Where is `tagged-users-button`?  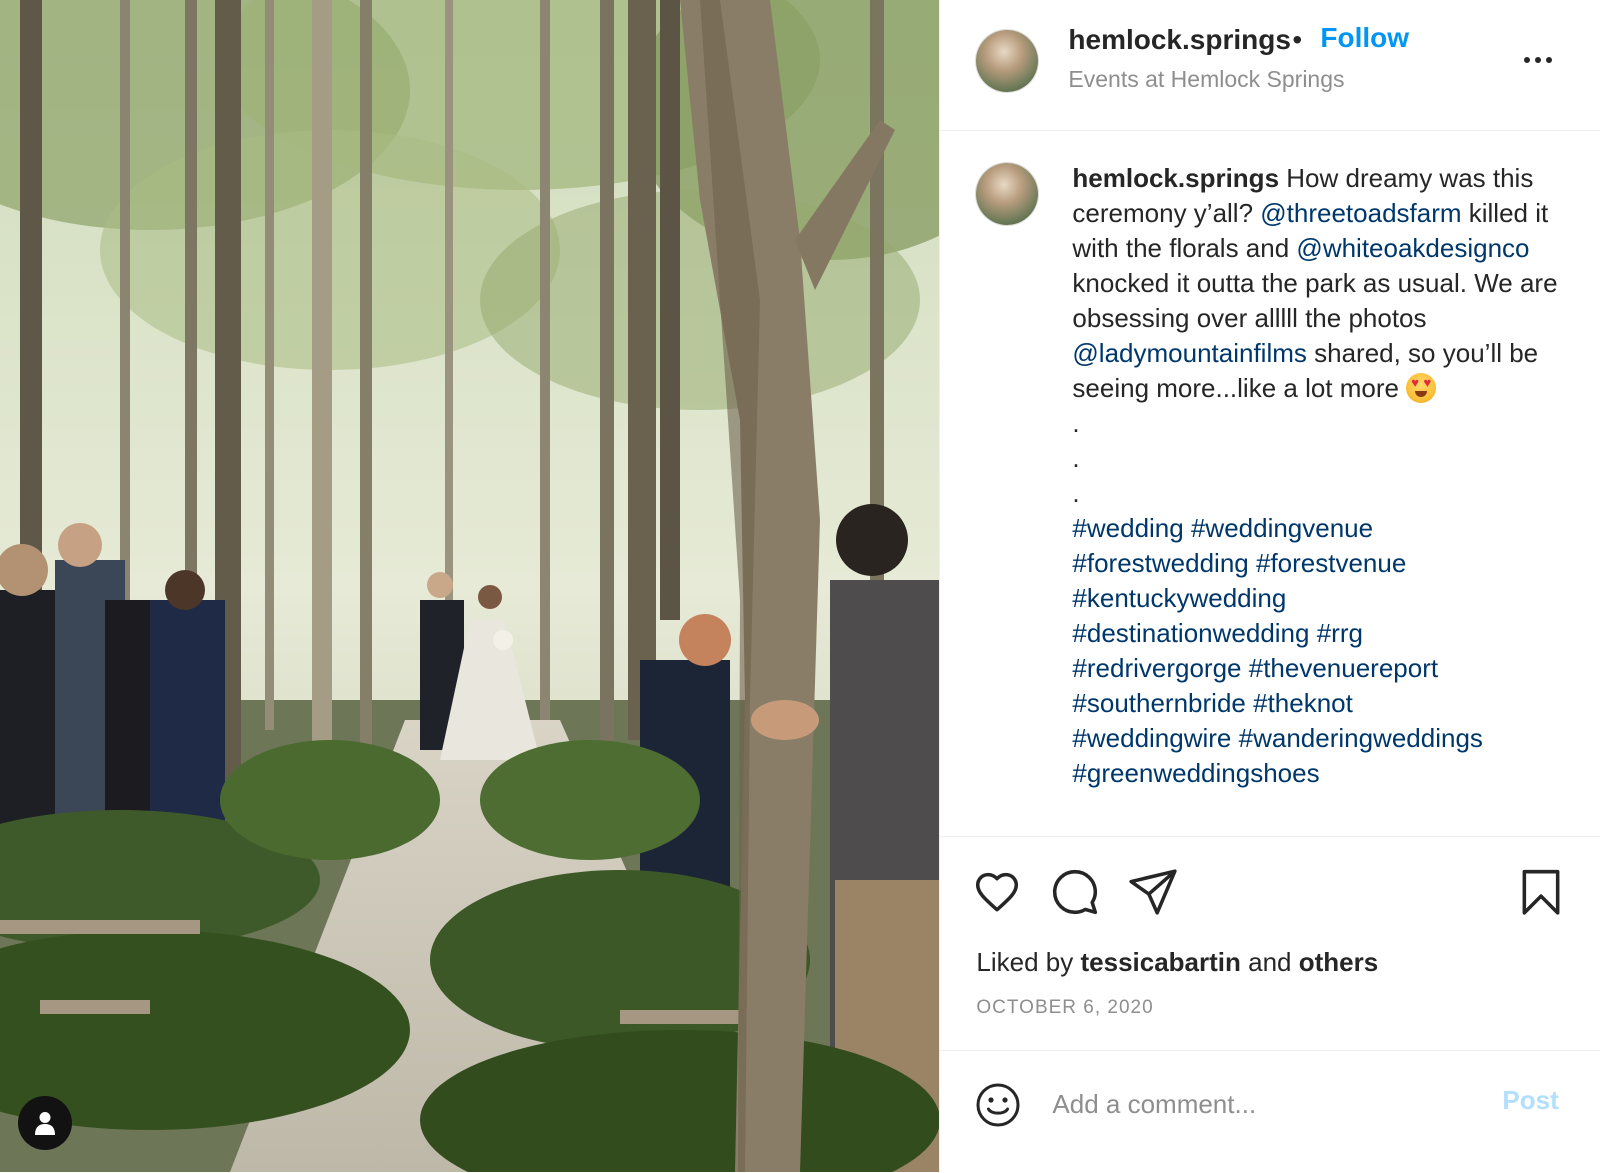 tagged-users-button is located at coordinates (45, 1123).